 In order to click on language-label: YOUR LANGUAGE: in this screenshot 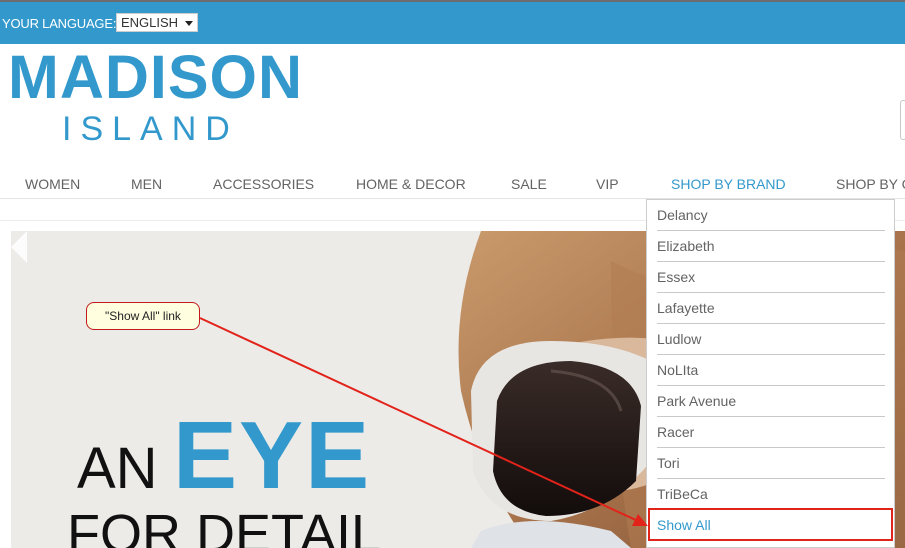, I will do `click(59, 23)`.